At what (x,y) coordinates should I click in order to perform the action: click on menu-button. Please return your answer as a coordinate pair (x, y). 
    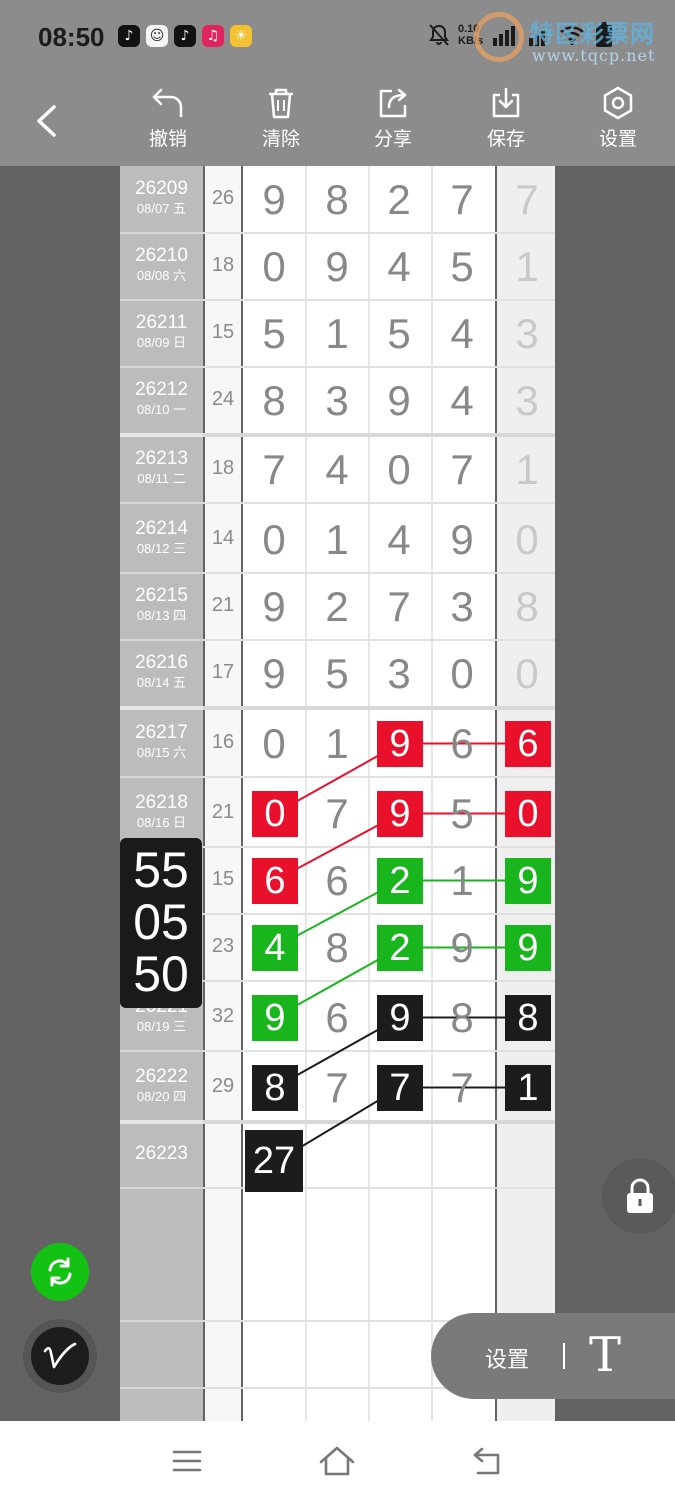
    Looking at the image, I should click on (187, 1461).